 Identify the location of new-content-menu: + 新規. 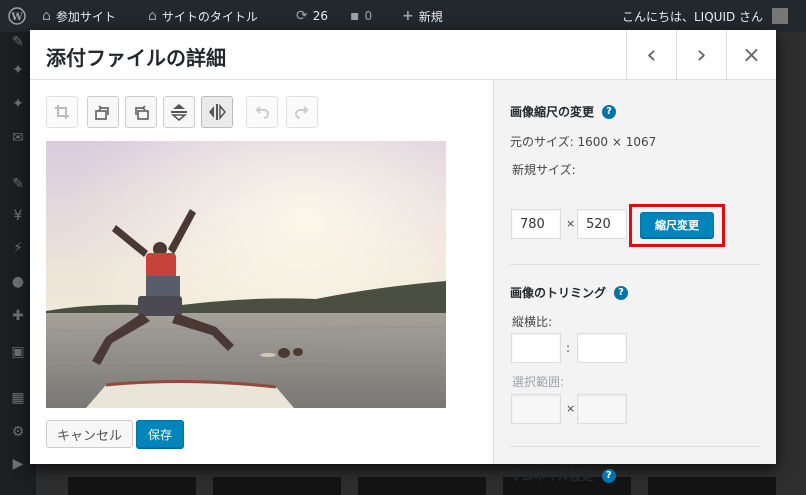
(422, 16).